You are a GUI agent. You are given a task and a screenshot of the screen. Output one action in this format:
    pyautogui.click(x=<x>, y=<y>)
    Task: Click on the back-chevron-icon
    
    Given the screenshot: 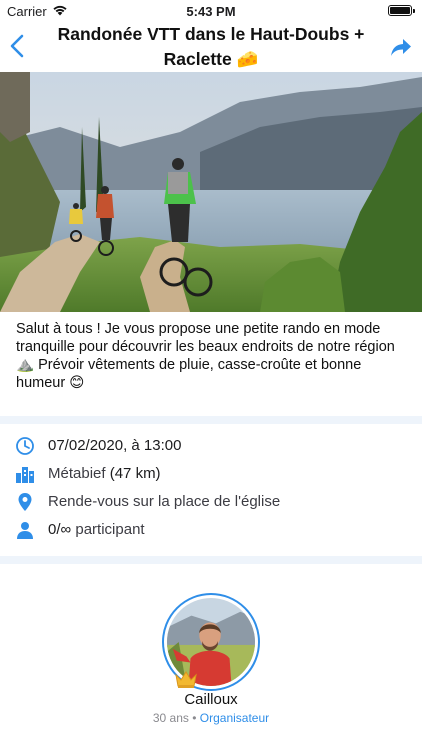 What is the action you would take?
    pyautogui.click(x=18, y=46)
    